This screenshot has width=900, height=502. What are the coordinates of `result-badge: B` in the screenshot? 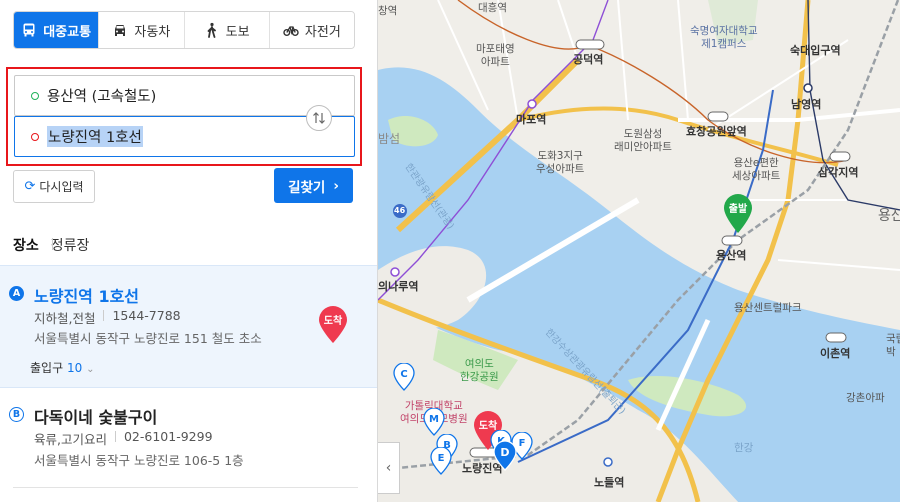 It's located at (16, 414).